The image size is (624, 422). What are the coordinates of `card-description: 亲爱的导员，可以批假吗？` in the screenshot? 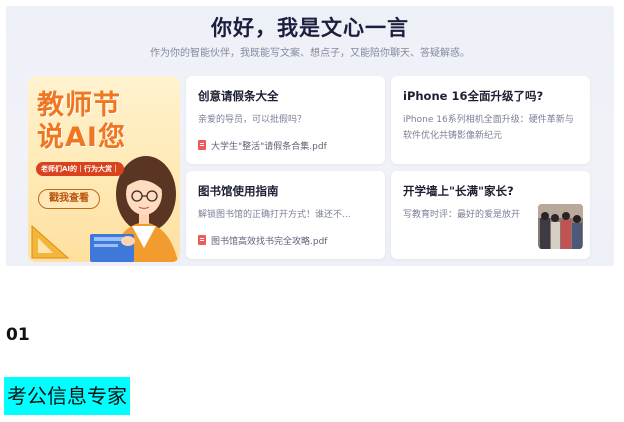 It's located at (252, 120).